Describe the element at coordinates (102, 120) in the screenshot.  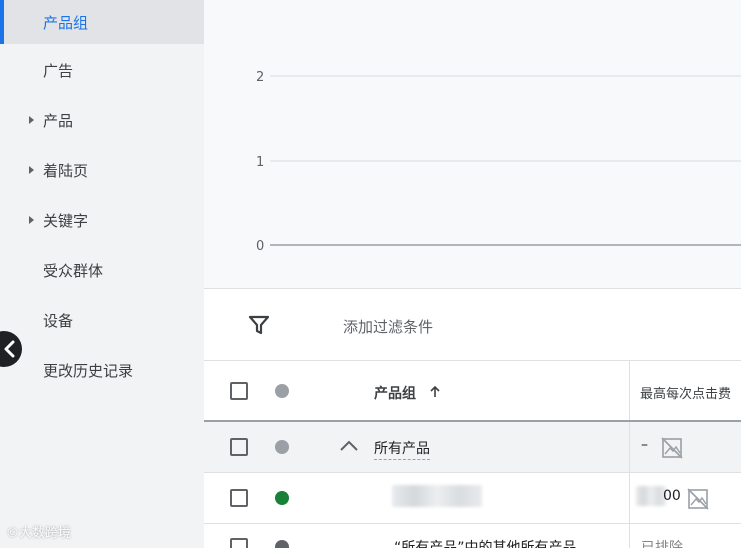
I see `sidebar-item-products: 产品` at that location.